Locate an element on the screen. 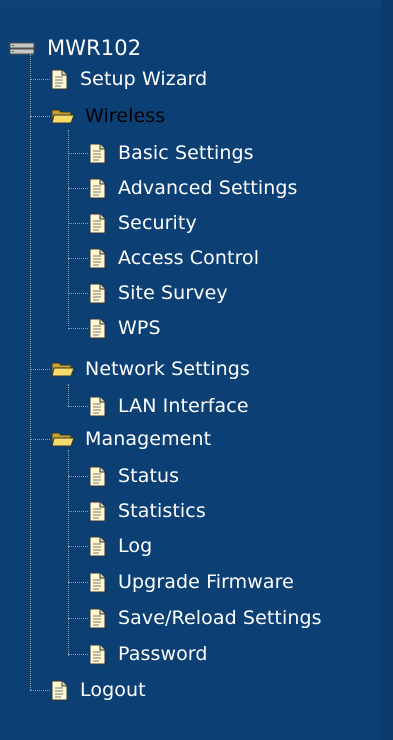  tree-item-log: Log is located at coordinates (120, 546).